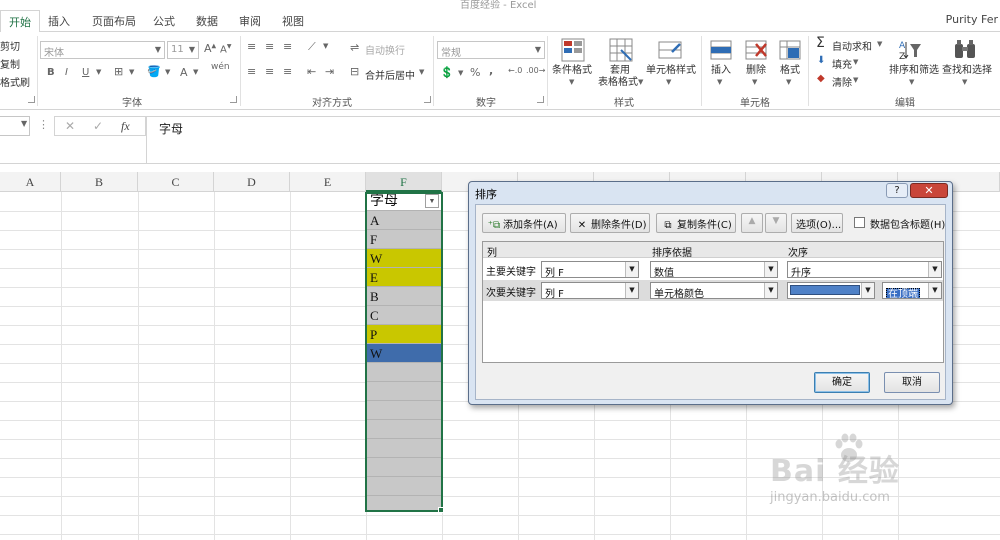 The width and height of the screenshot is (1000, 540). What do you see at coordinates (154, 71) in the screenshot?
I see `fill-color-icon: 🪣` at bounding box center [154, 71].